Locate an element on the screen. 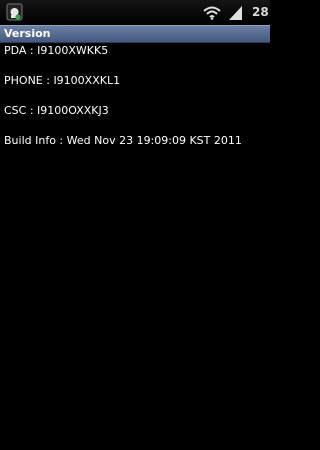  status-time: 28 is located at coordinates (260, 12).